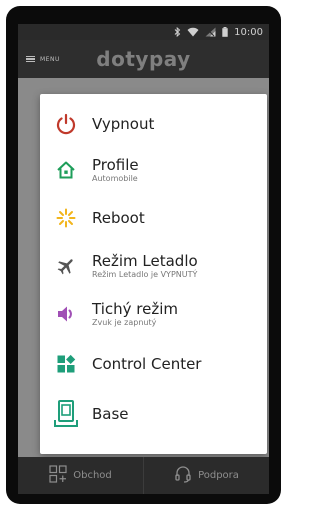  I want to click on menu-item-label: Base, so click(110, 414).